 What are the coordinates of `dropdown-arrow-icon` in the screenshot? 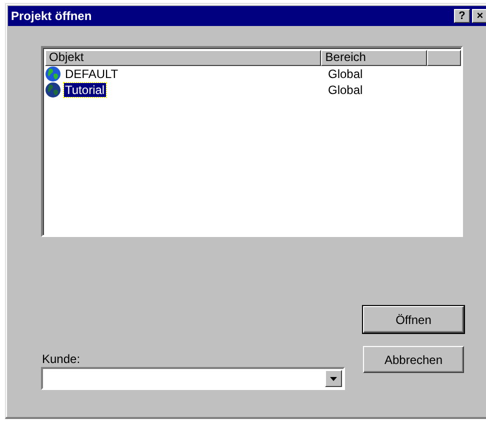 It's located at (333, 378).